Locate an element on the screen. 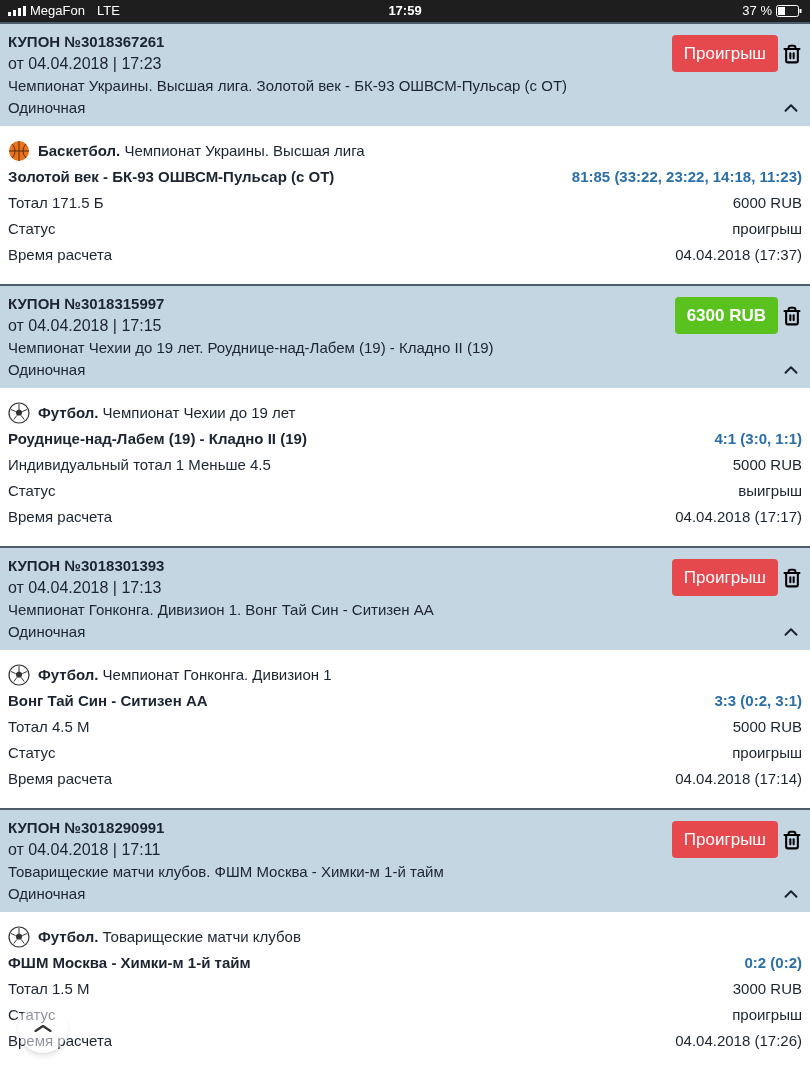 This screenshot has height=1080, width=810. match-name: Золотой век - БК-93 ОШВСМ-Пульсар (с ОТ) is located at coordinates (171, 176).